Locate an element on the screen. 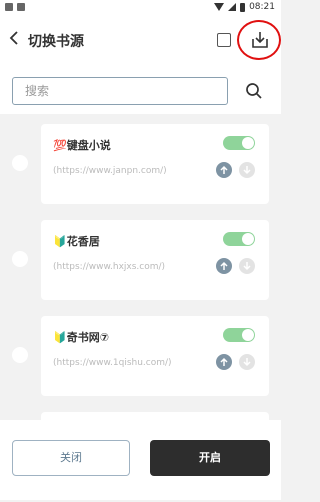  status-time: 08:21 is located at coordinates (262, 7).